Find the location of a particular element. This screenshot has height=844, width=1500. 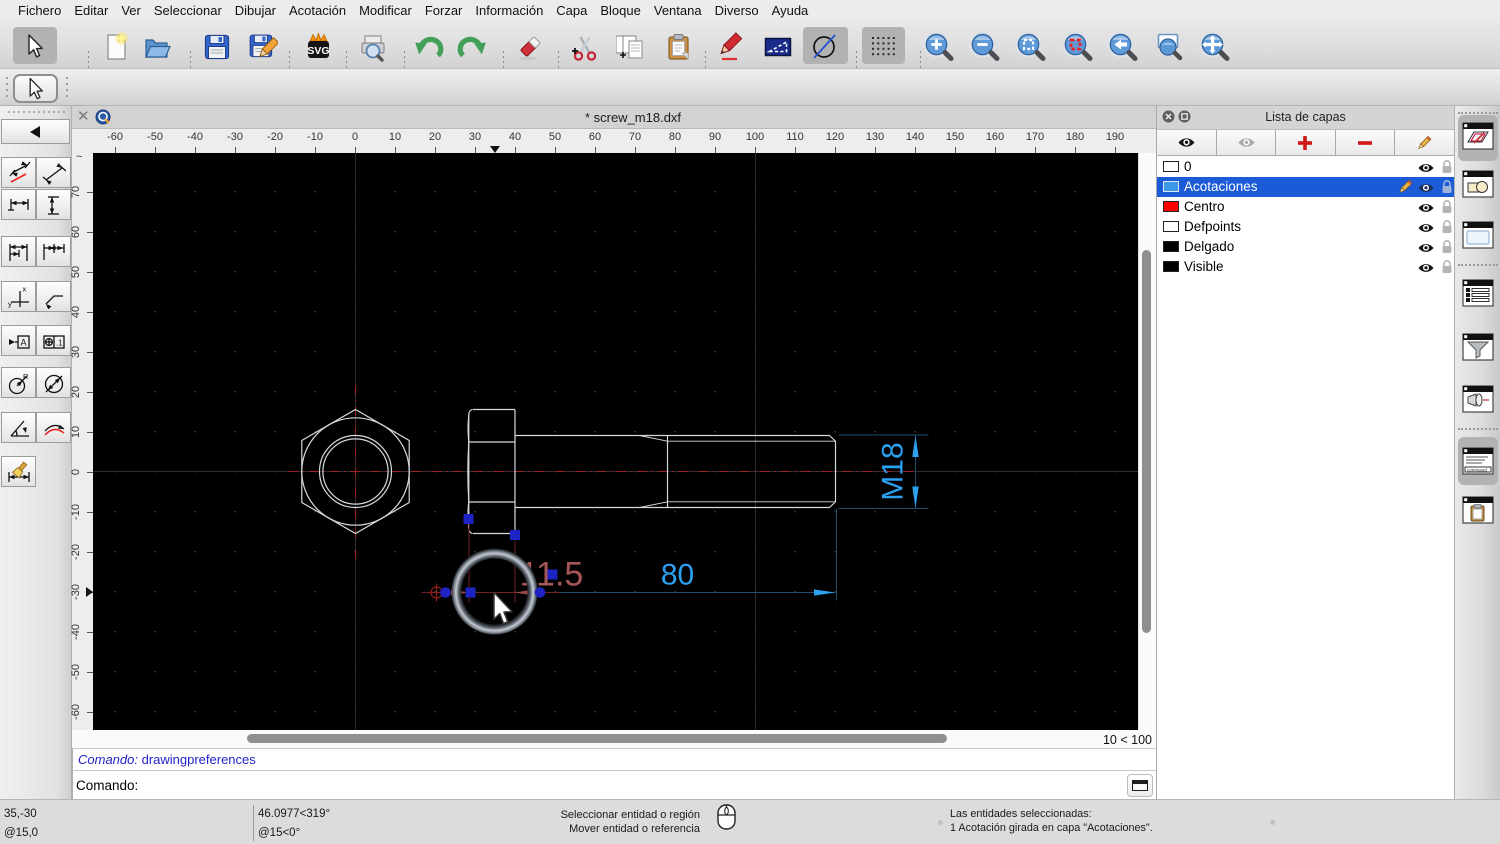

svg-text: command is located at coordinates (1477, 470).